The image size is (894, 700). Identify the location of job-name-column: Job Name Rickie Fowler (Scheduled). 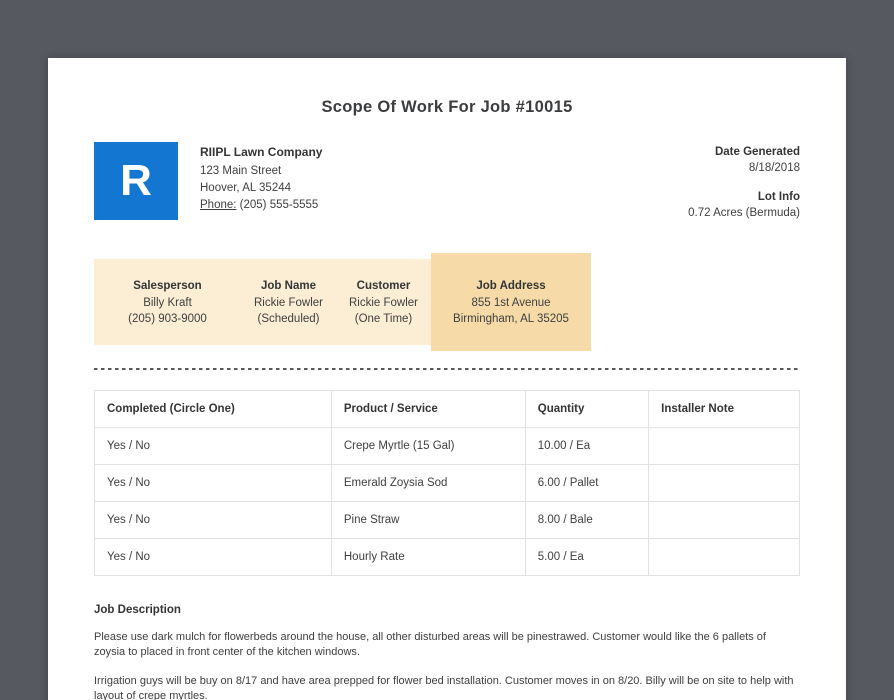
(288, 302).